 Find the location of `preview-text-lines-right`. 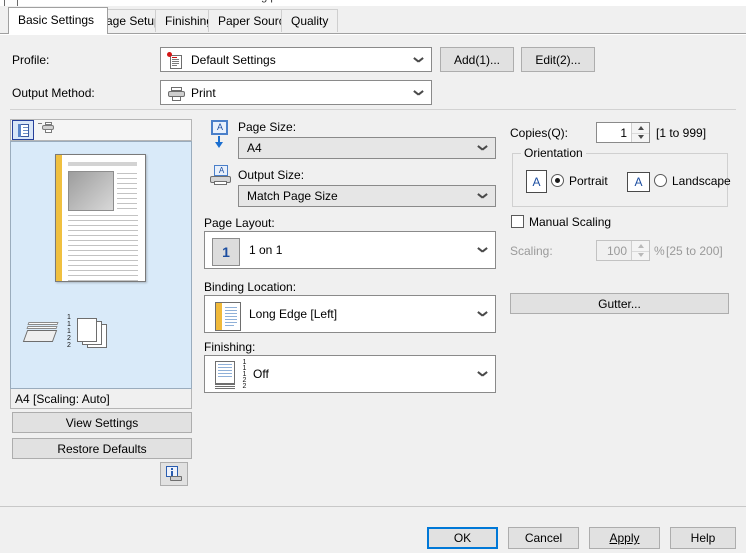

preview-text-lines-right is located at coordinates (127, 193).